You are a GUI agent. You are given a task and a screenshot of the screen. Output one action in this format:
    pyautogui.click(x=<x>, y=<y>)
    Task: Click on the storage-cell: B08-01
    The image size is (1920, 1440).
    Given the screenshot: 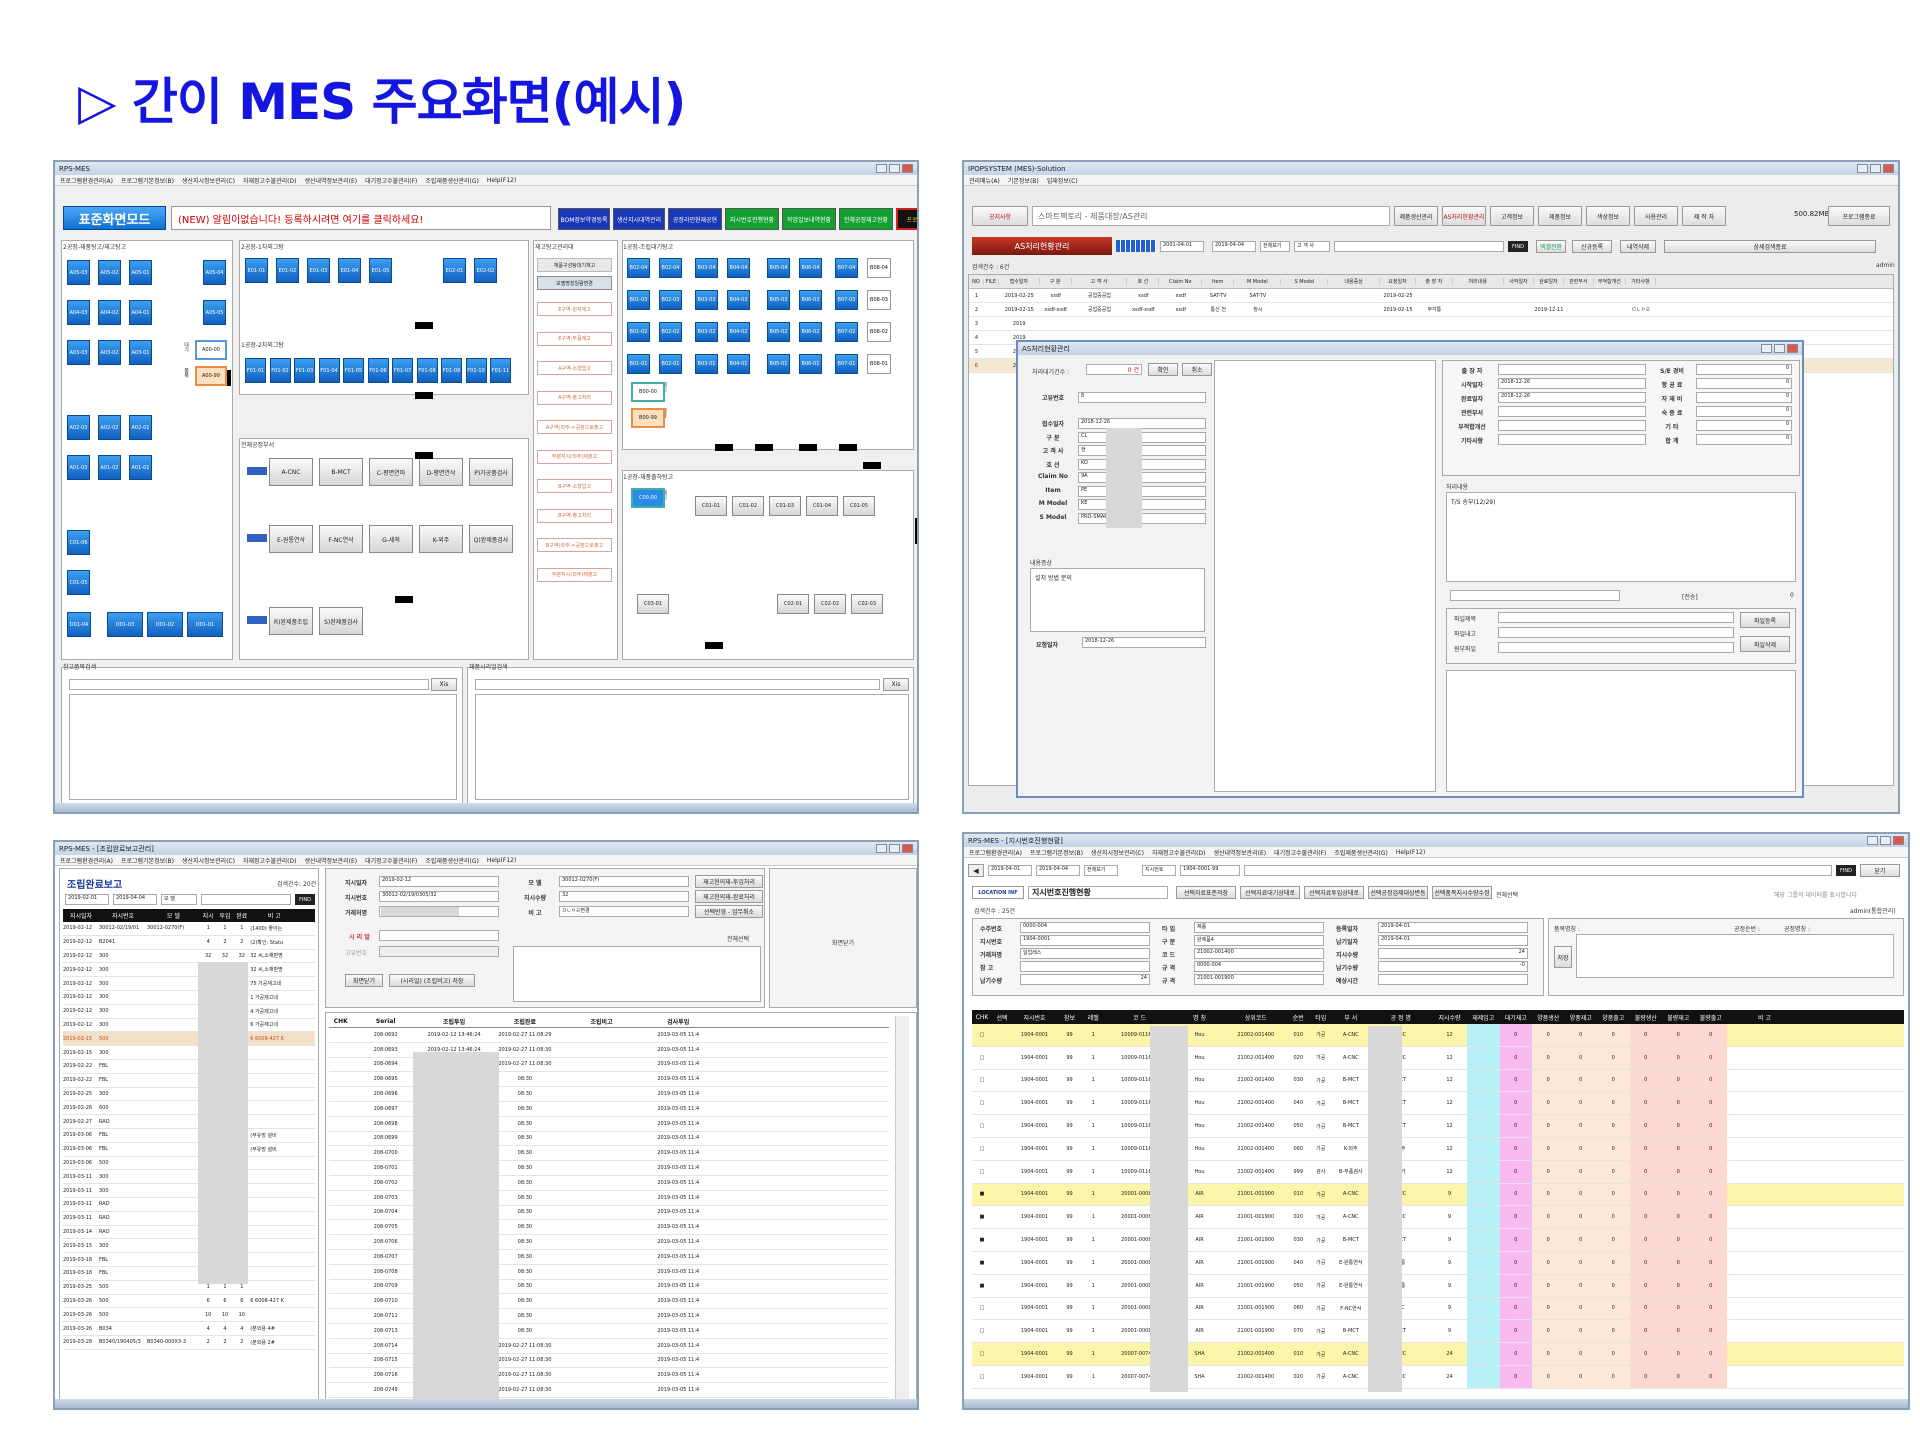 What is the action you would take?
    pyautogui.click(x=879, y=364)
    